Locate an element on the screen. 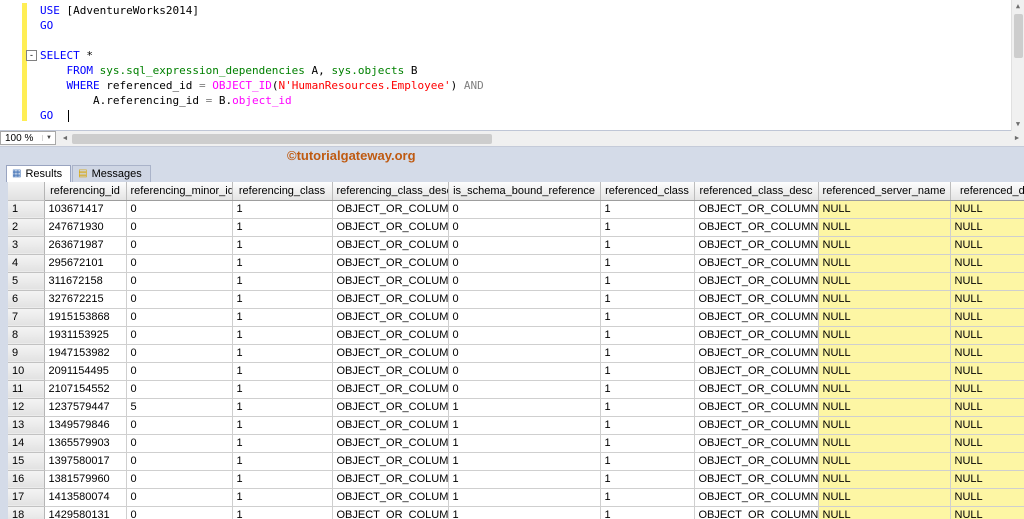 The width and height of the screenshot is (1024, 519). column-header: referencing_class_desc is located at coordinates (390, 191).